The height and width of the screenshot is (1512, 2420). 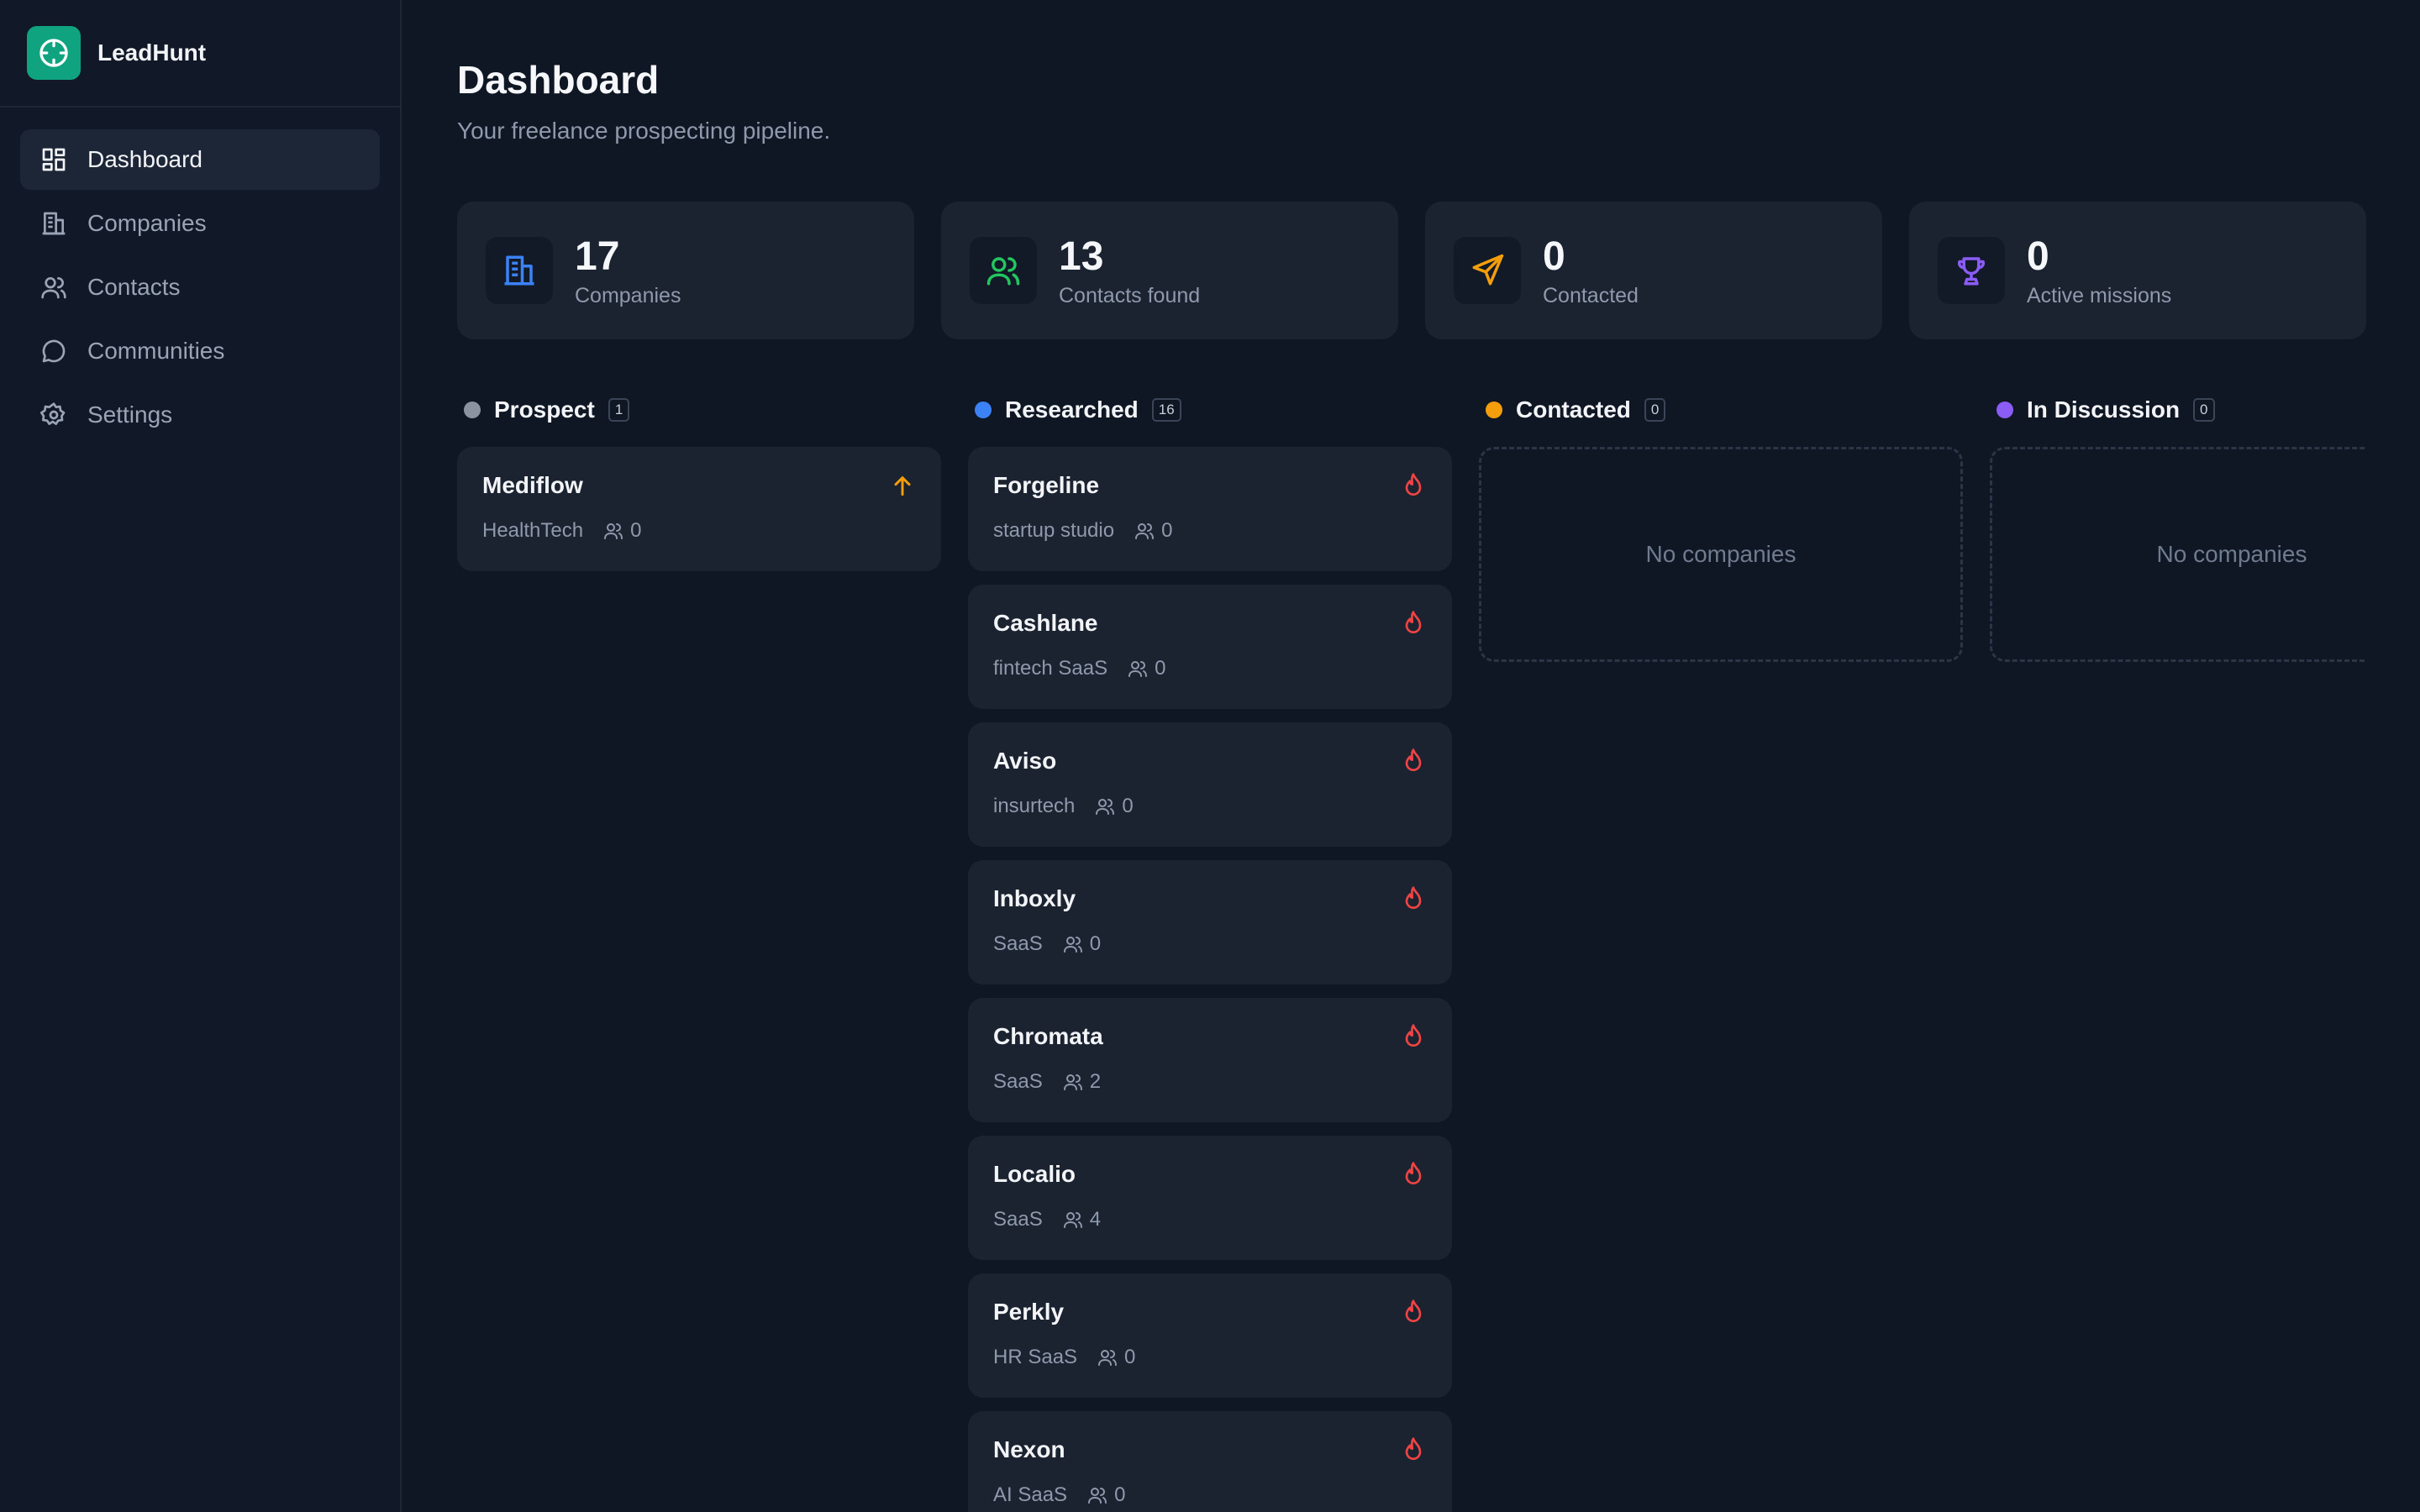 What do you see at coordinates (1034, 806) in the screenshot?
I see `company-tag: insurtech` at bounding box center [1034, 806].